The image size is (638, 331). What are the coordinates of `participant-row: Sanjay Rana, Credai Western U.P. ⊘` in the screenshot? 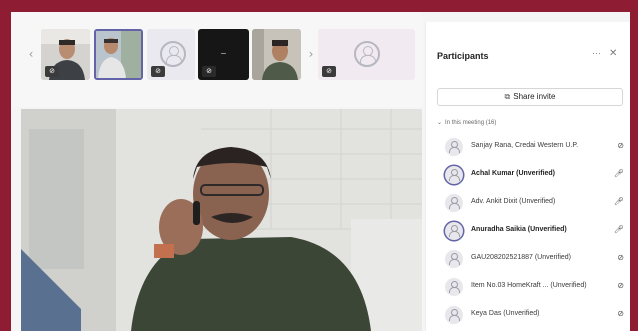 It's located at (529, 147).